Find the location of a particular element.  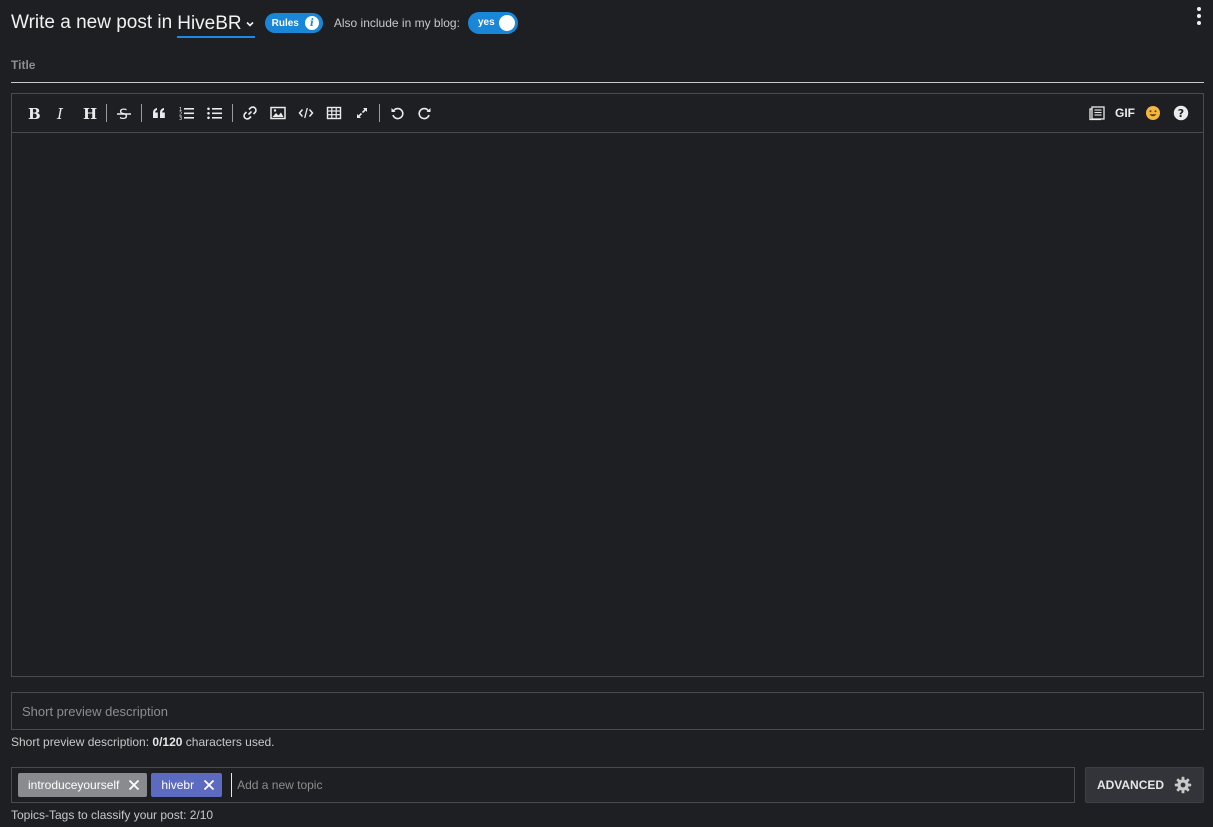

strikethrough-icon: S is located at coordinates (124, 113).